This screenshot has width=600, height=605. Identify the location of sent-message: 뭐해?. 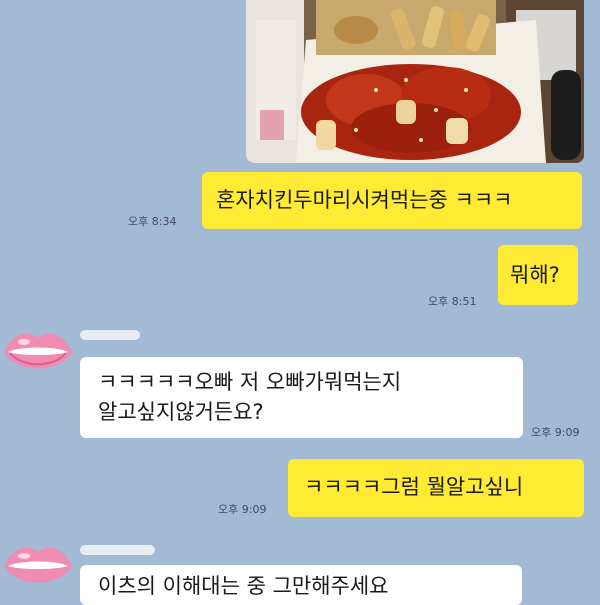
(538, 275).